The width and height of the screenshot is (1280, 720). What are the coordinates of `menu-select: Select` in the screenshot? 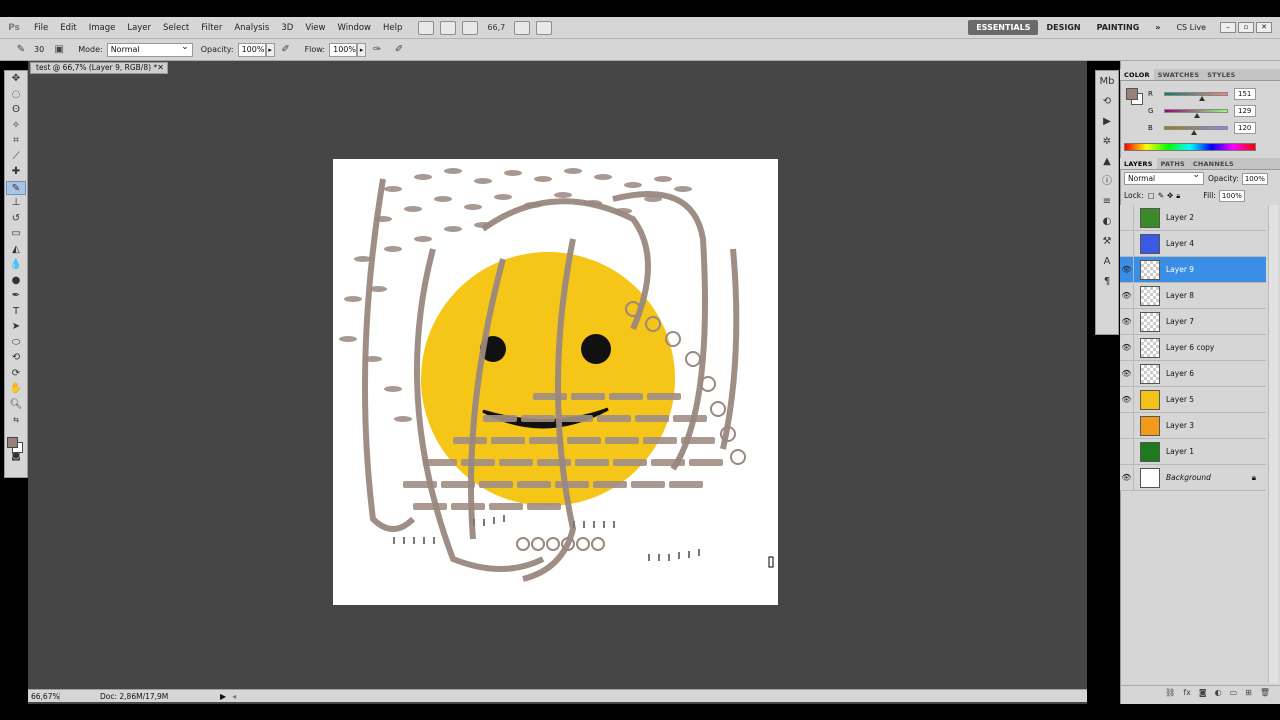 It's located at (176, 28).